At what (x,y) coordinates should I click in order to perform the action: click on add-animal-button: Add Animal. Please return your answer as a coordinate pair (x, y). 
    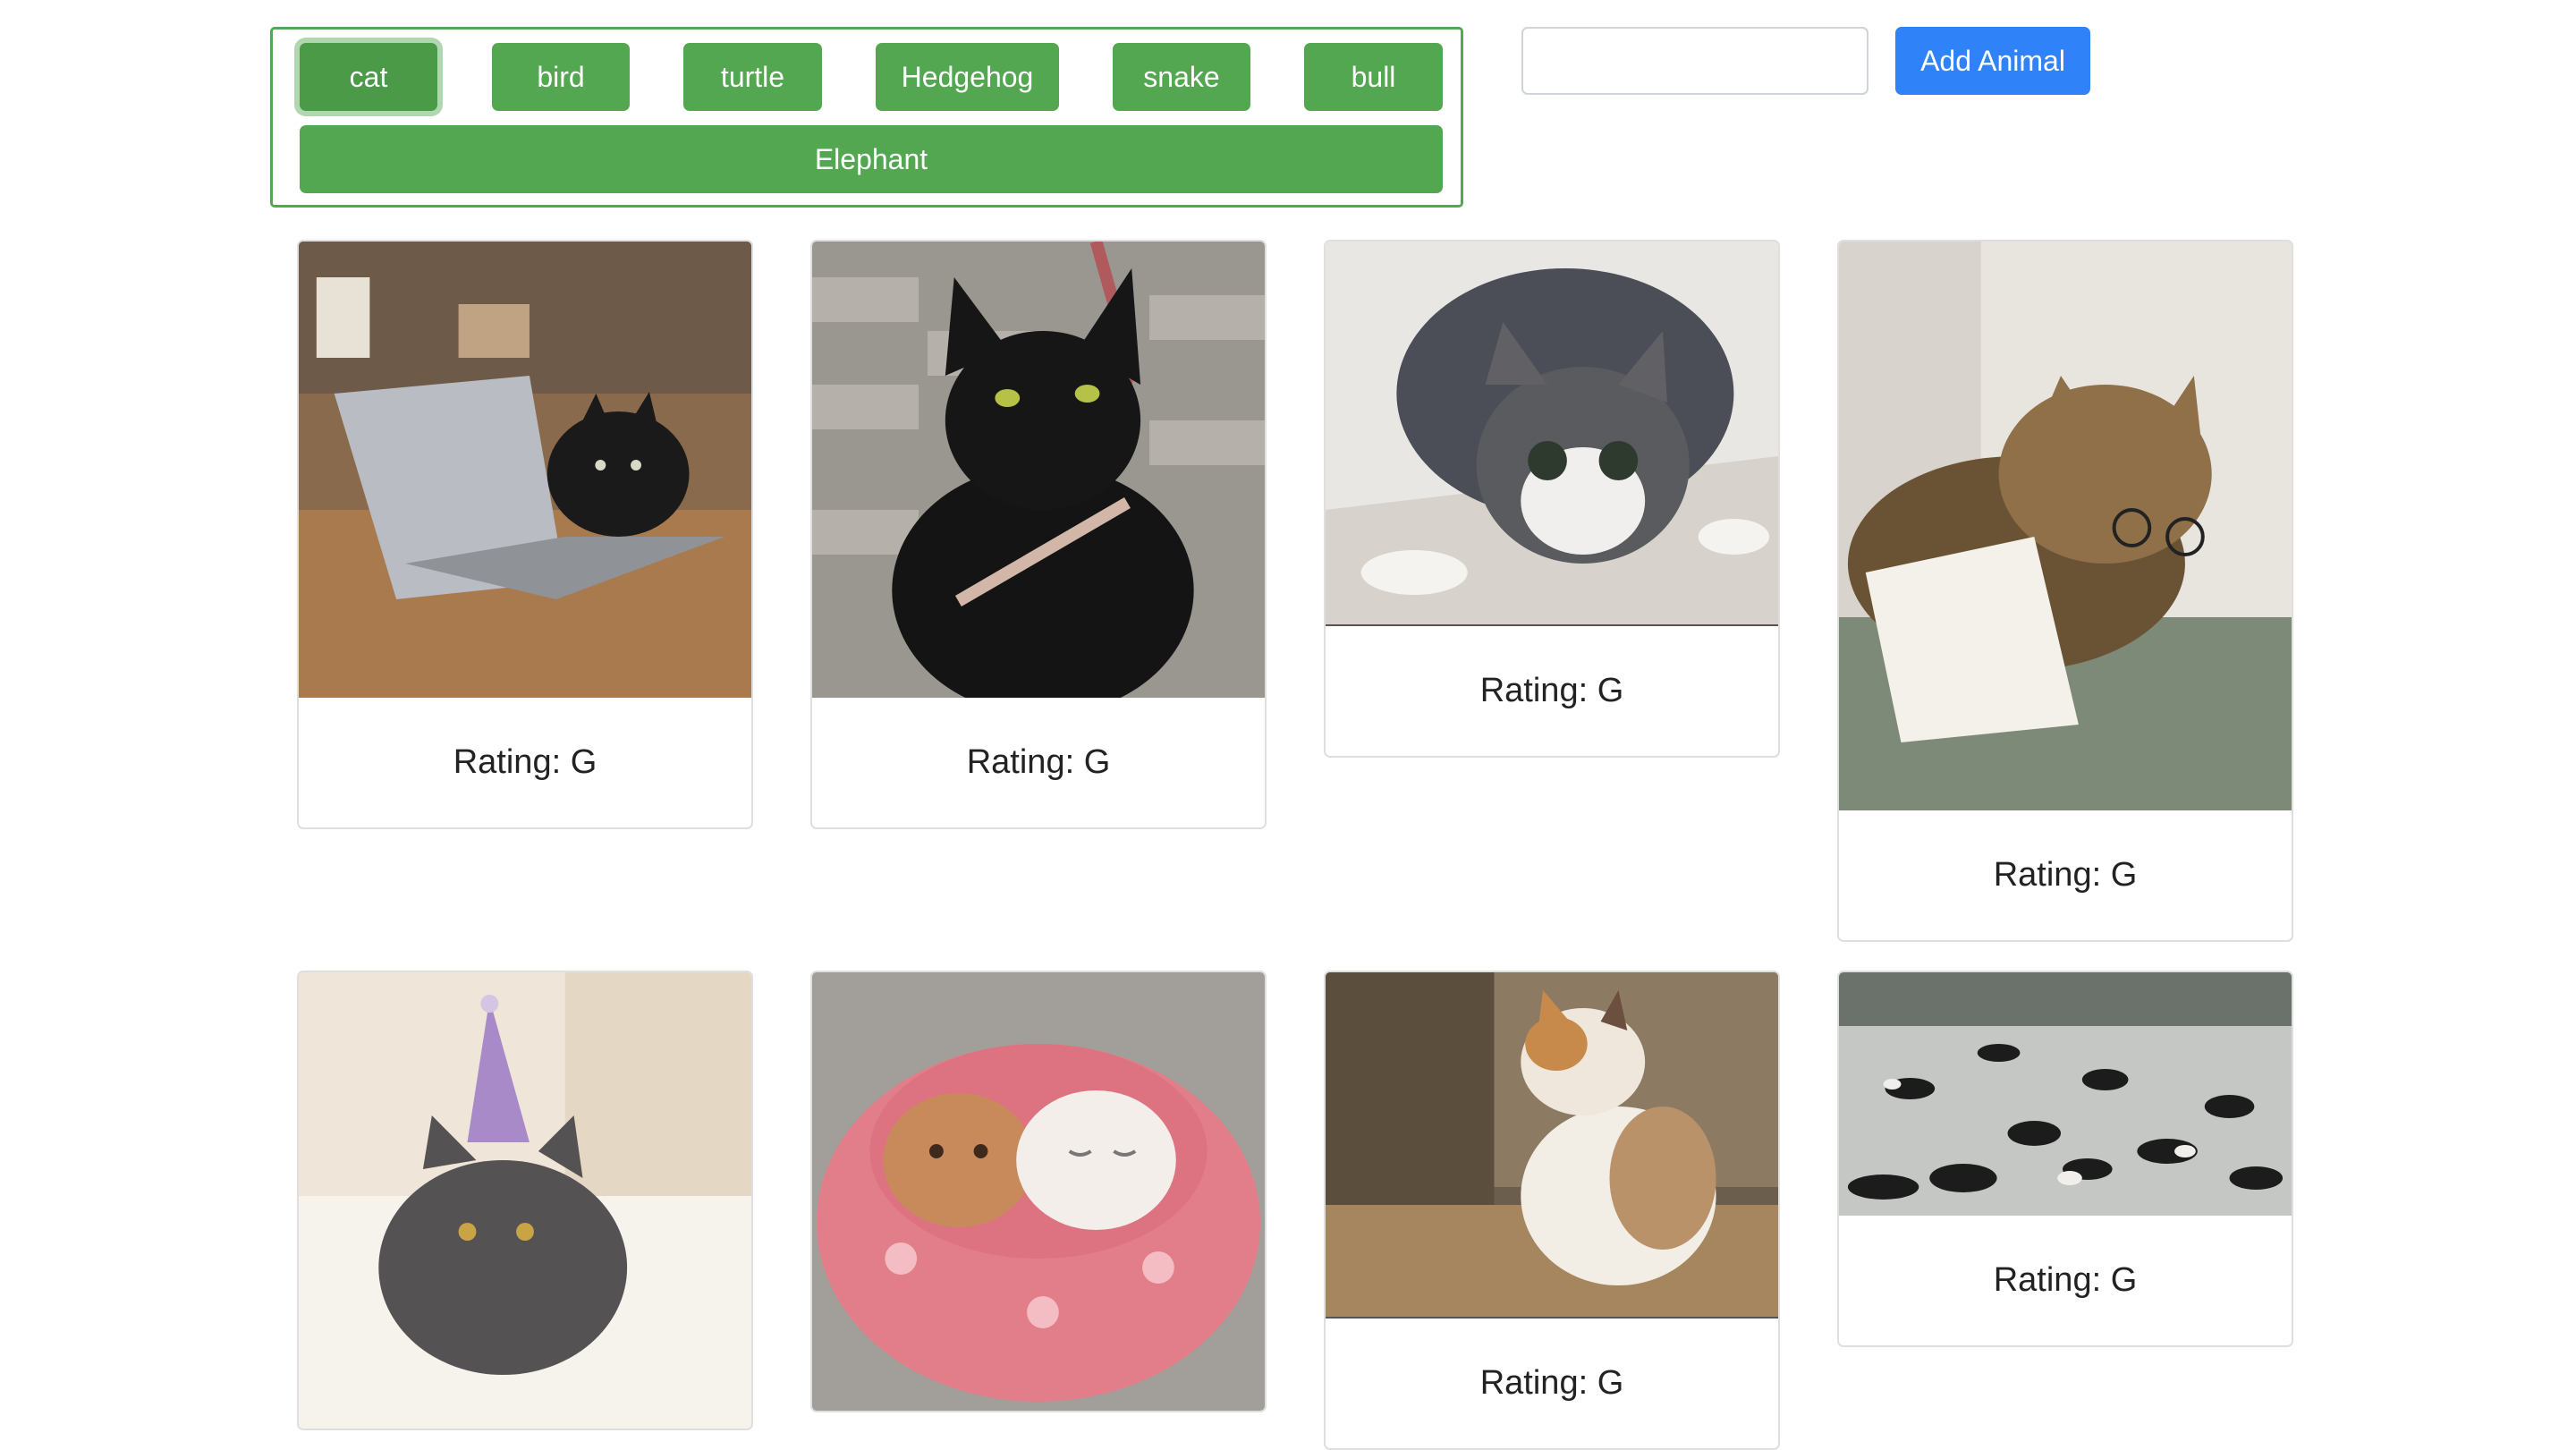
    Looking at the image, I should click on (1992, 61).